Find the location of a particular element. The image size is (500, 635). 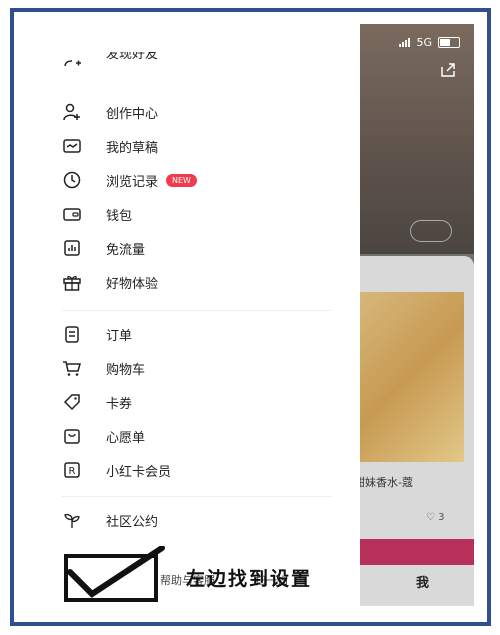

menu-item-find-friends: 发现好友 is located at coordinates (110, 59).